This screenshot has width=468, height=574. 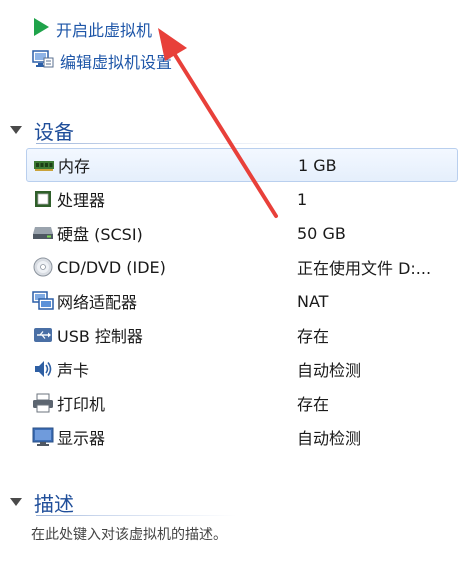 What do you see at coordinates (74, 166) in the screenshot?
I see `device-name: 内存` at bounding box center [74, 166].